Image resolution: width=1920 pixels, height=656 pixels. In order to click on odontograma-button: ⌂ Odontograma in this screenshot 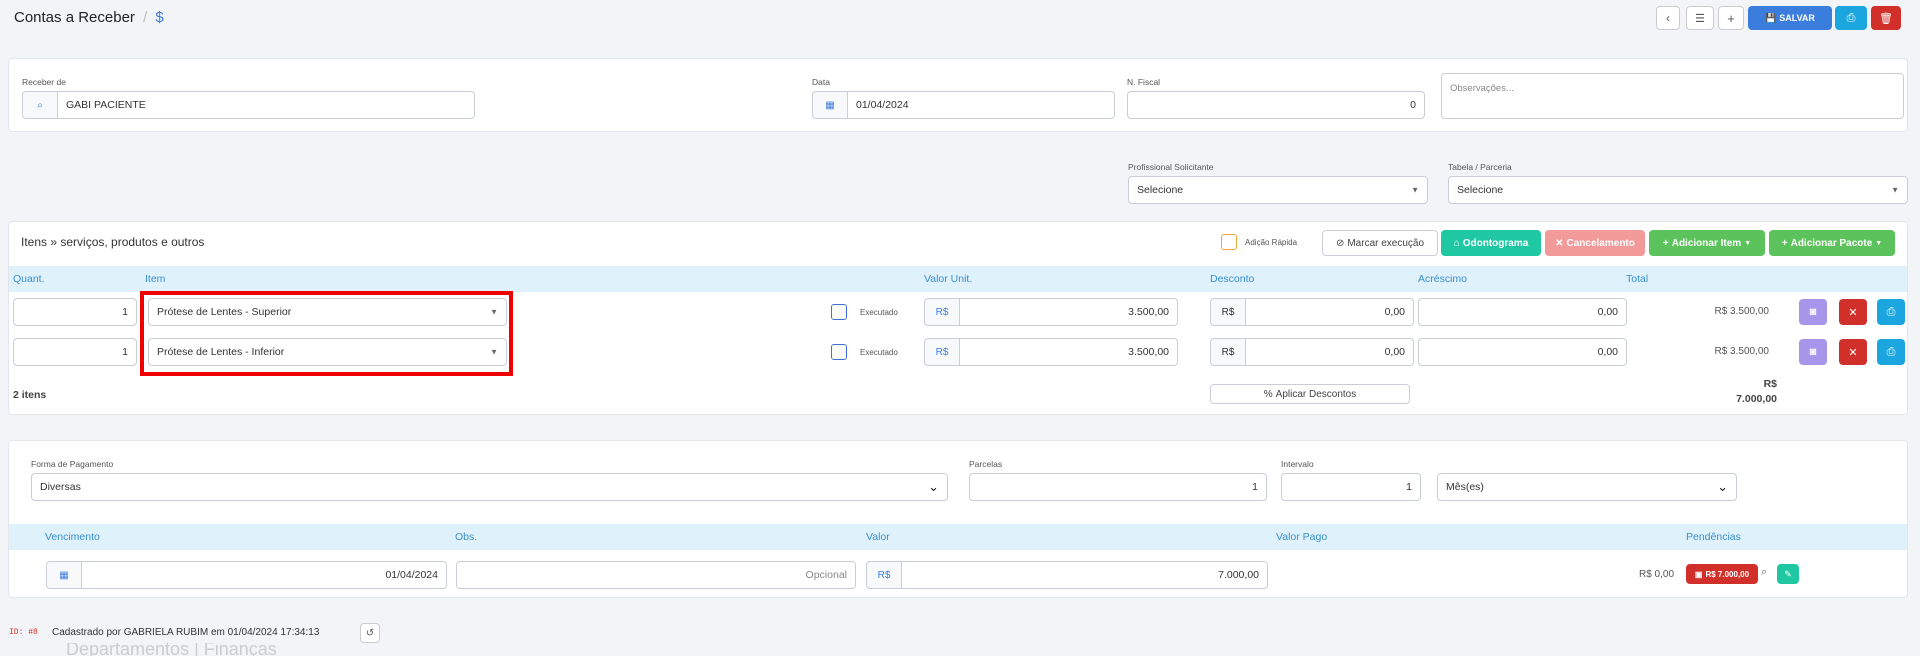, I will do `click(1491, 243)`.